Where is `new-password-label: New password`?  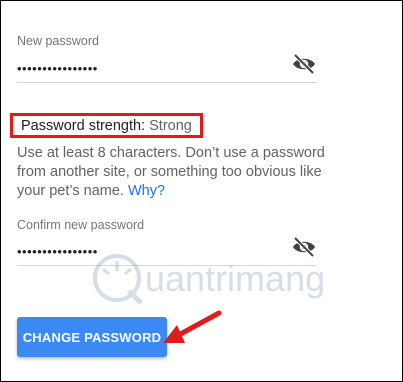
new-password-label: New password is located at coordinates (58, 41).